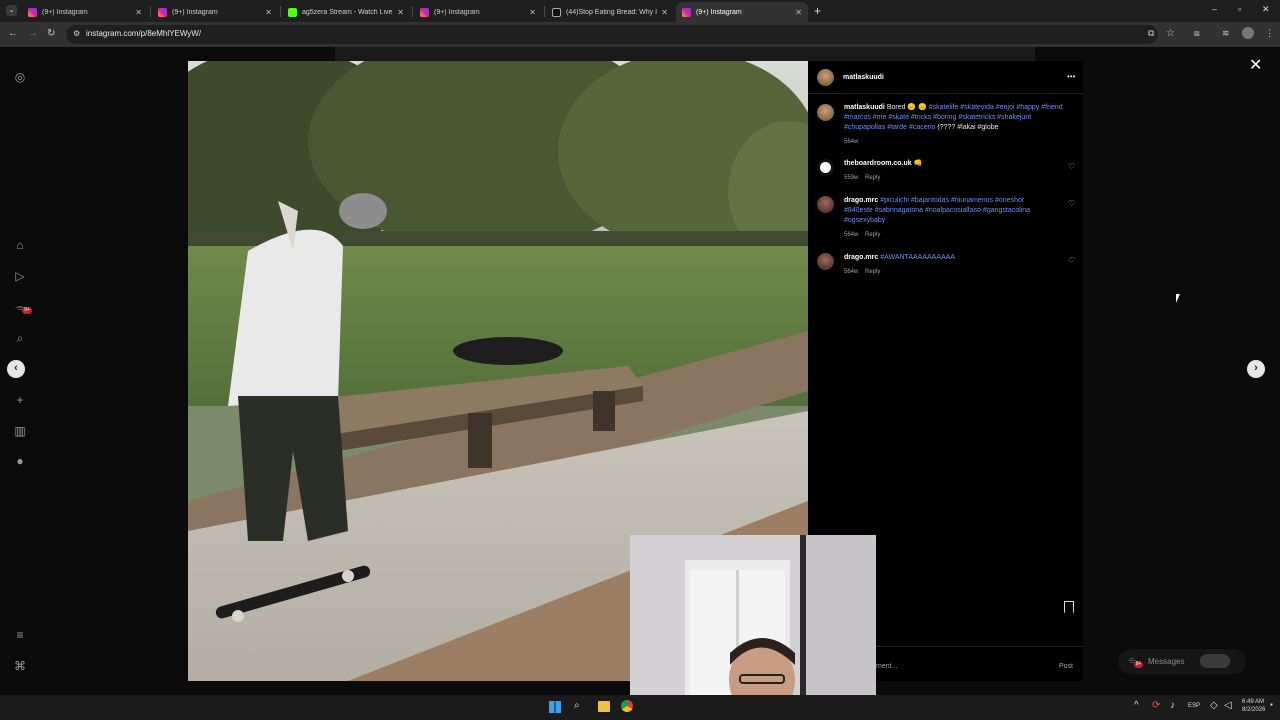 The image size is (1280, 720). What do you see at coordinates (20, 461) in the screenshot?
I see `profile-icon: ●` at bounding box center [20, 461].